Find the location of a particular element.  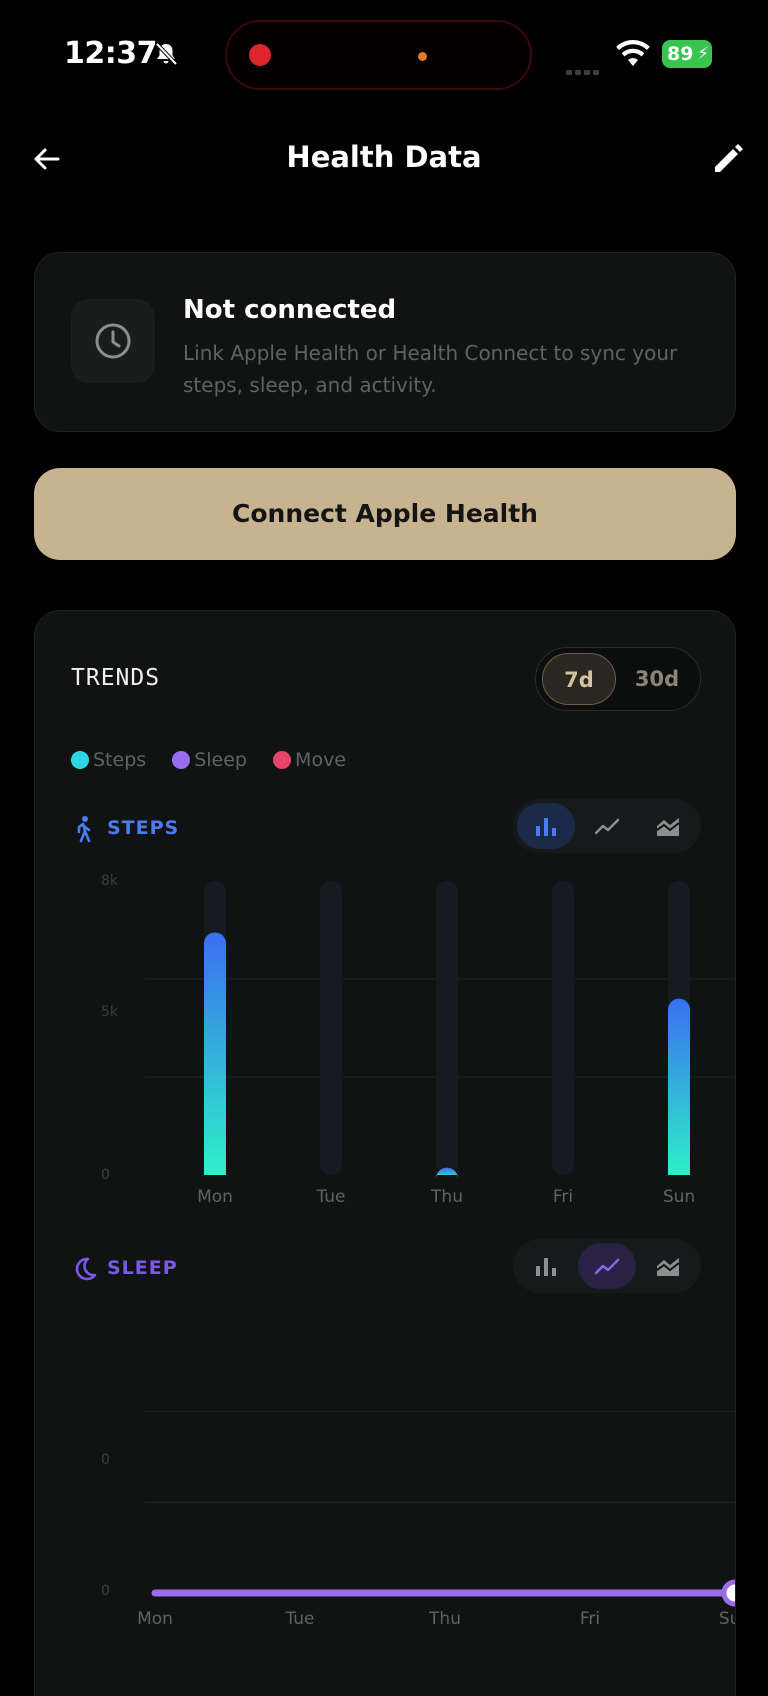

steps-chart-type-toggle is located at coordinates (607, 826).